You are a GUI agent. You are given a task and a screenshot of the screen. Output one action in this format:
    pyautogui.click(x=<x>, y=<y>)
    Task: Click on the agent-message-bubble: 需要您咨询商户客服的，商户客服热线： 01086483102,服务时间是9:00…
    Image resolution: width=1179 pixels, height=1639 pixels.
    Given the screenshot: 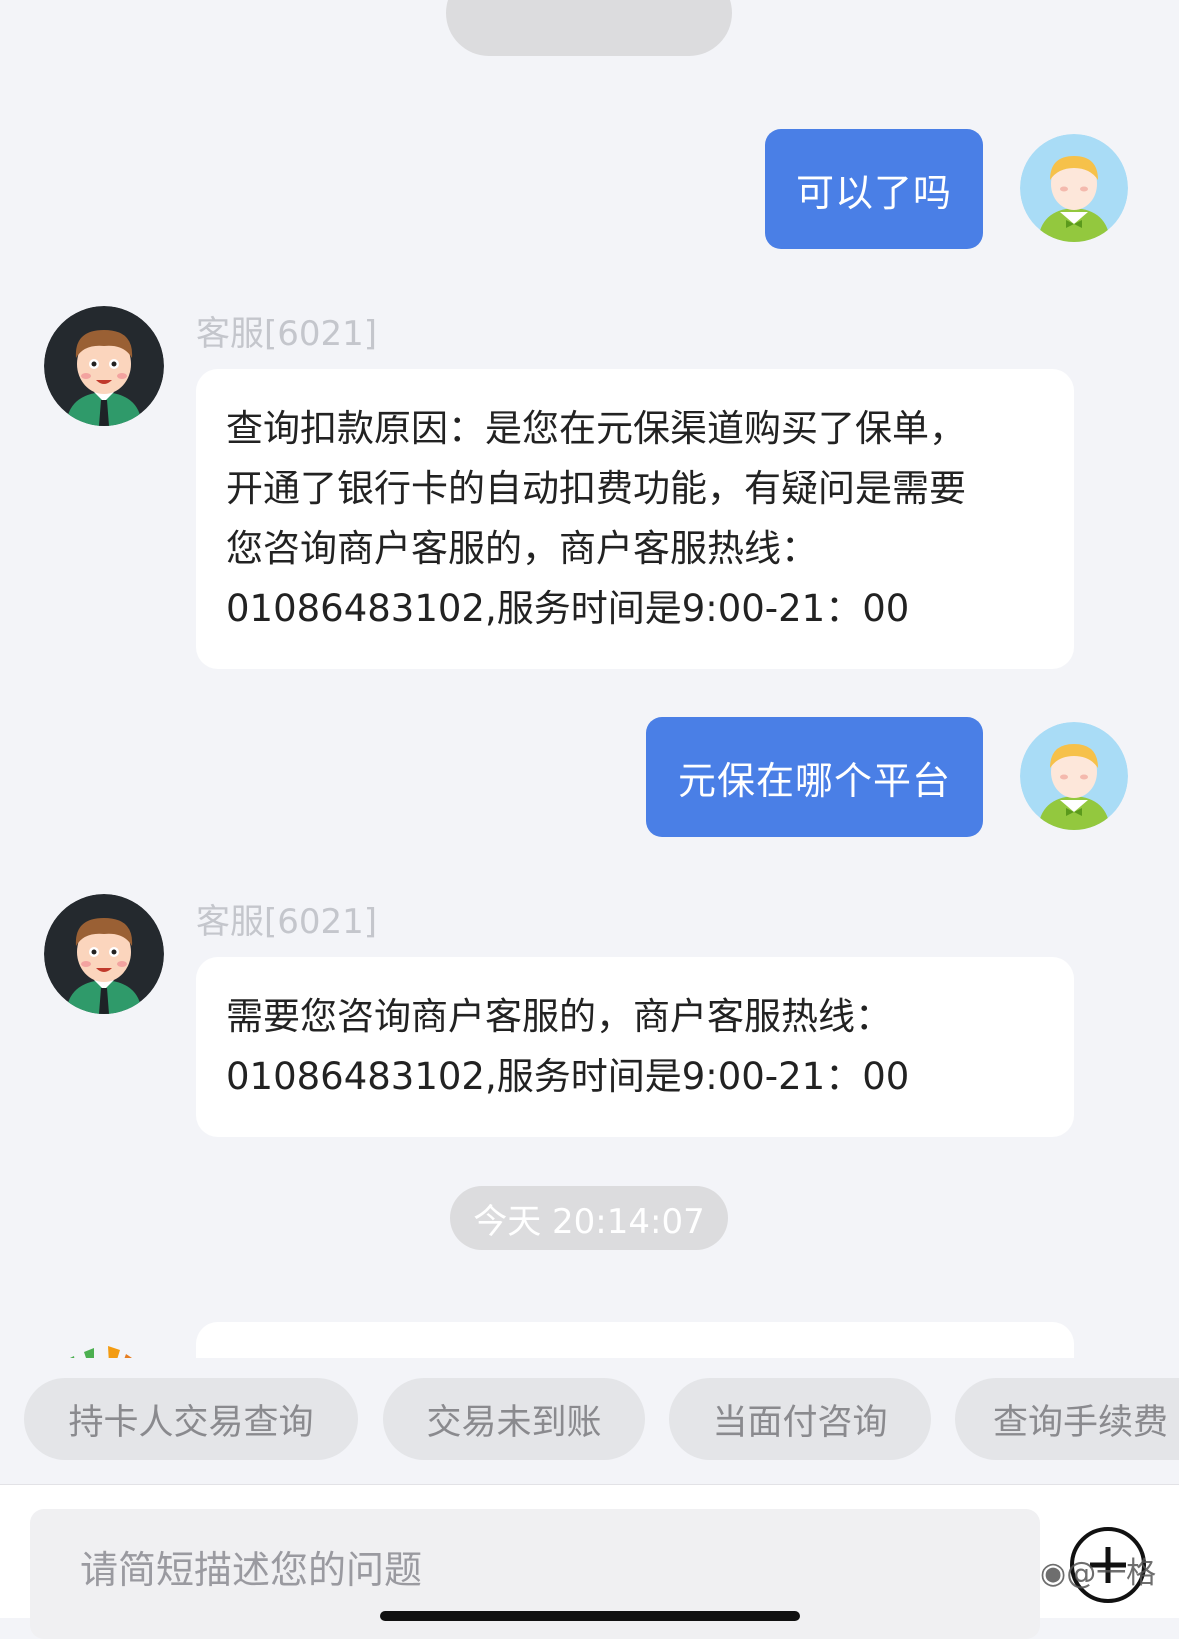 What is the action you would take?
    pyautogui.click(x=635, y=1047)
    